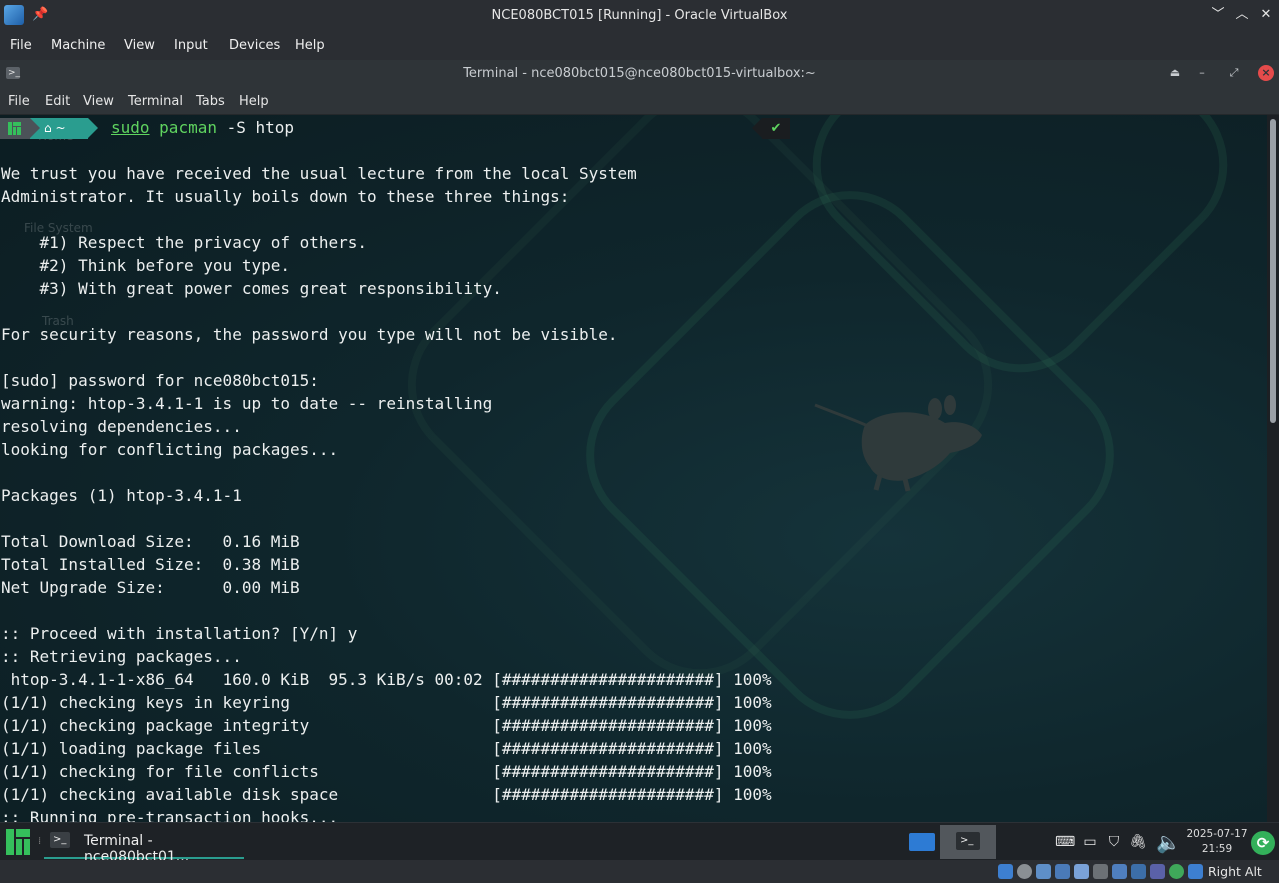 Image resolution: width=1279 pixels, height=883 pixels. Describe the element at coordinates (639, 101) in the screenshot. I see `terminal-menubar: File Edit View Terminal Tabs Help` at that location.